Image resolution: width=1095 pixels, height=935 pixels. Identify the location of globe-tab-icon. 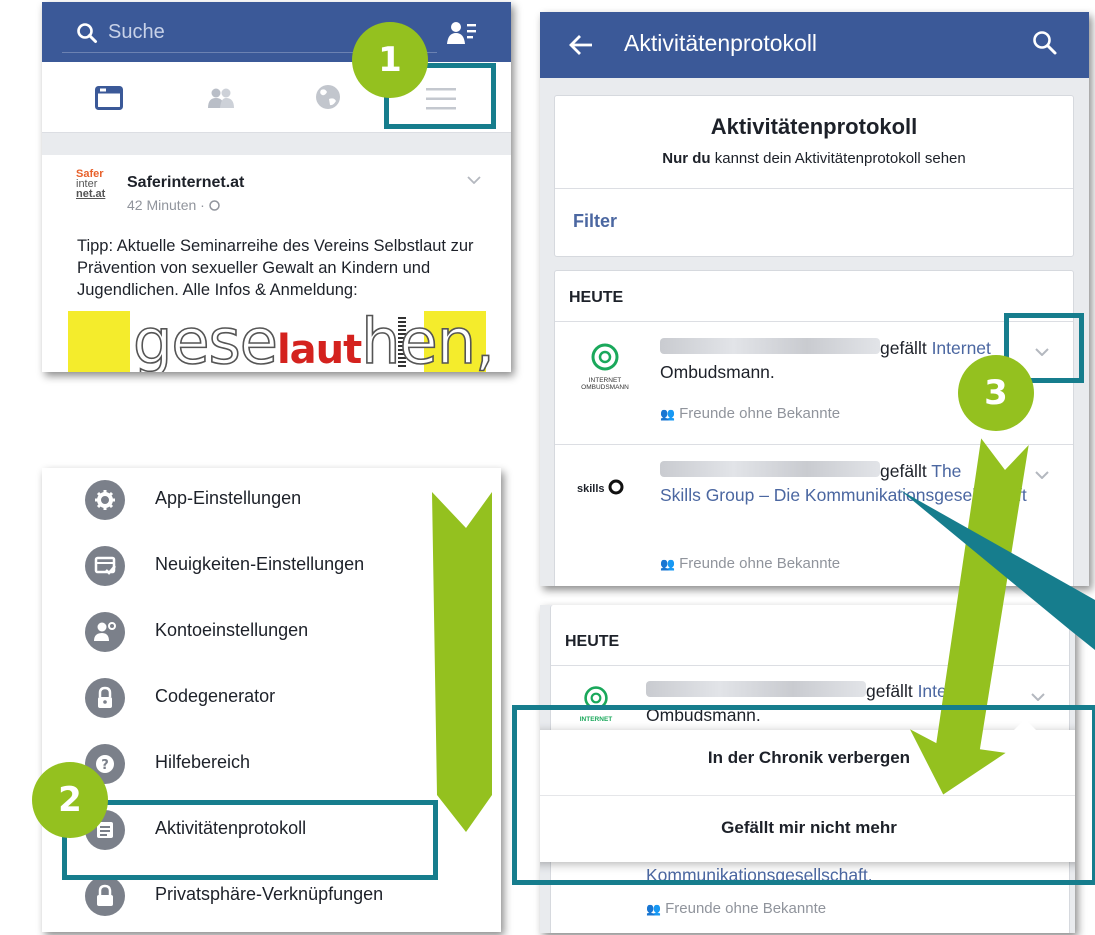
(328, 97).